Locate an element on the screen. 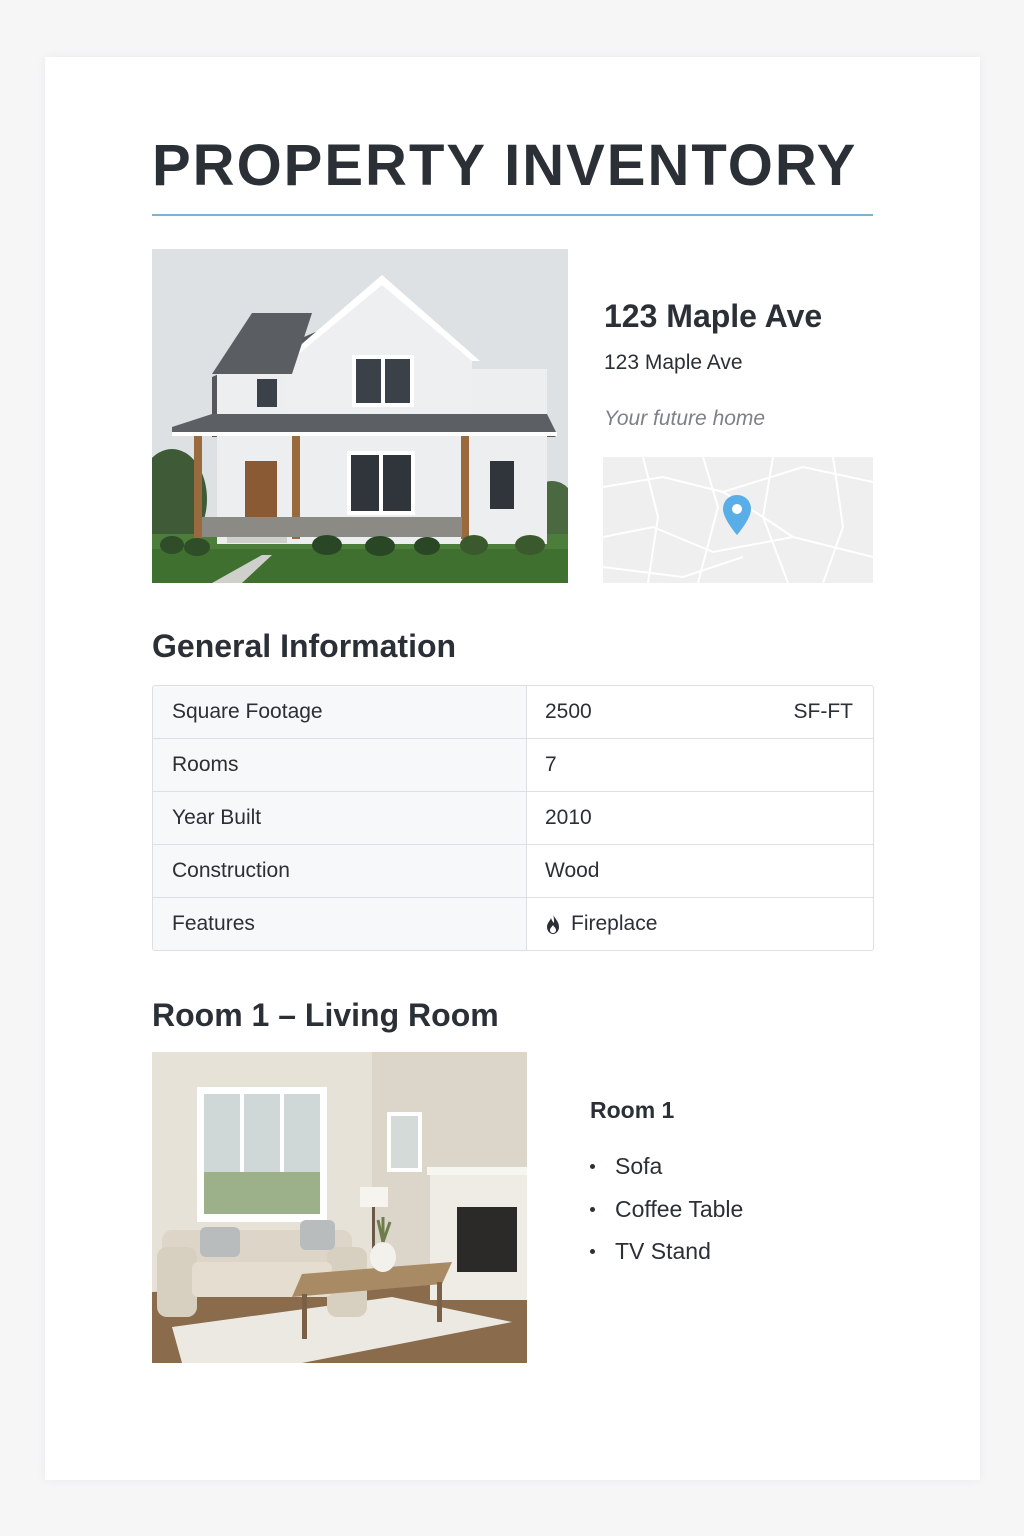 This screenshot has height=1536, width=1024. table-row: Features Fireplace is located at coordinates (513, 923).